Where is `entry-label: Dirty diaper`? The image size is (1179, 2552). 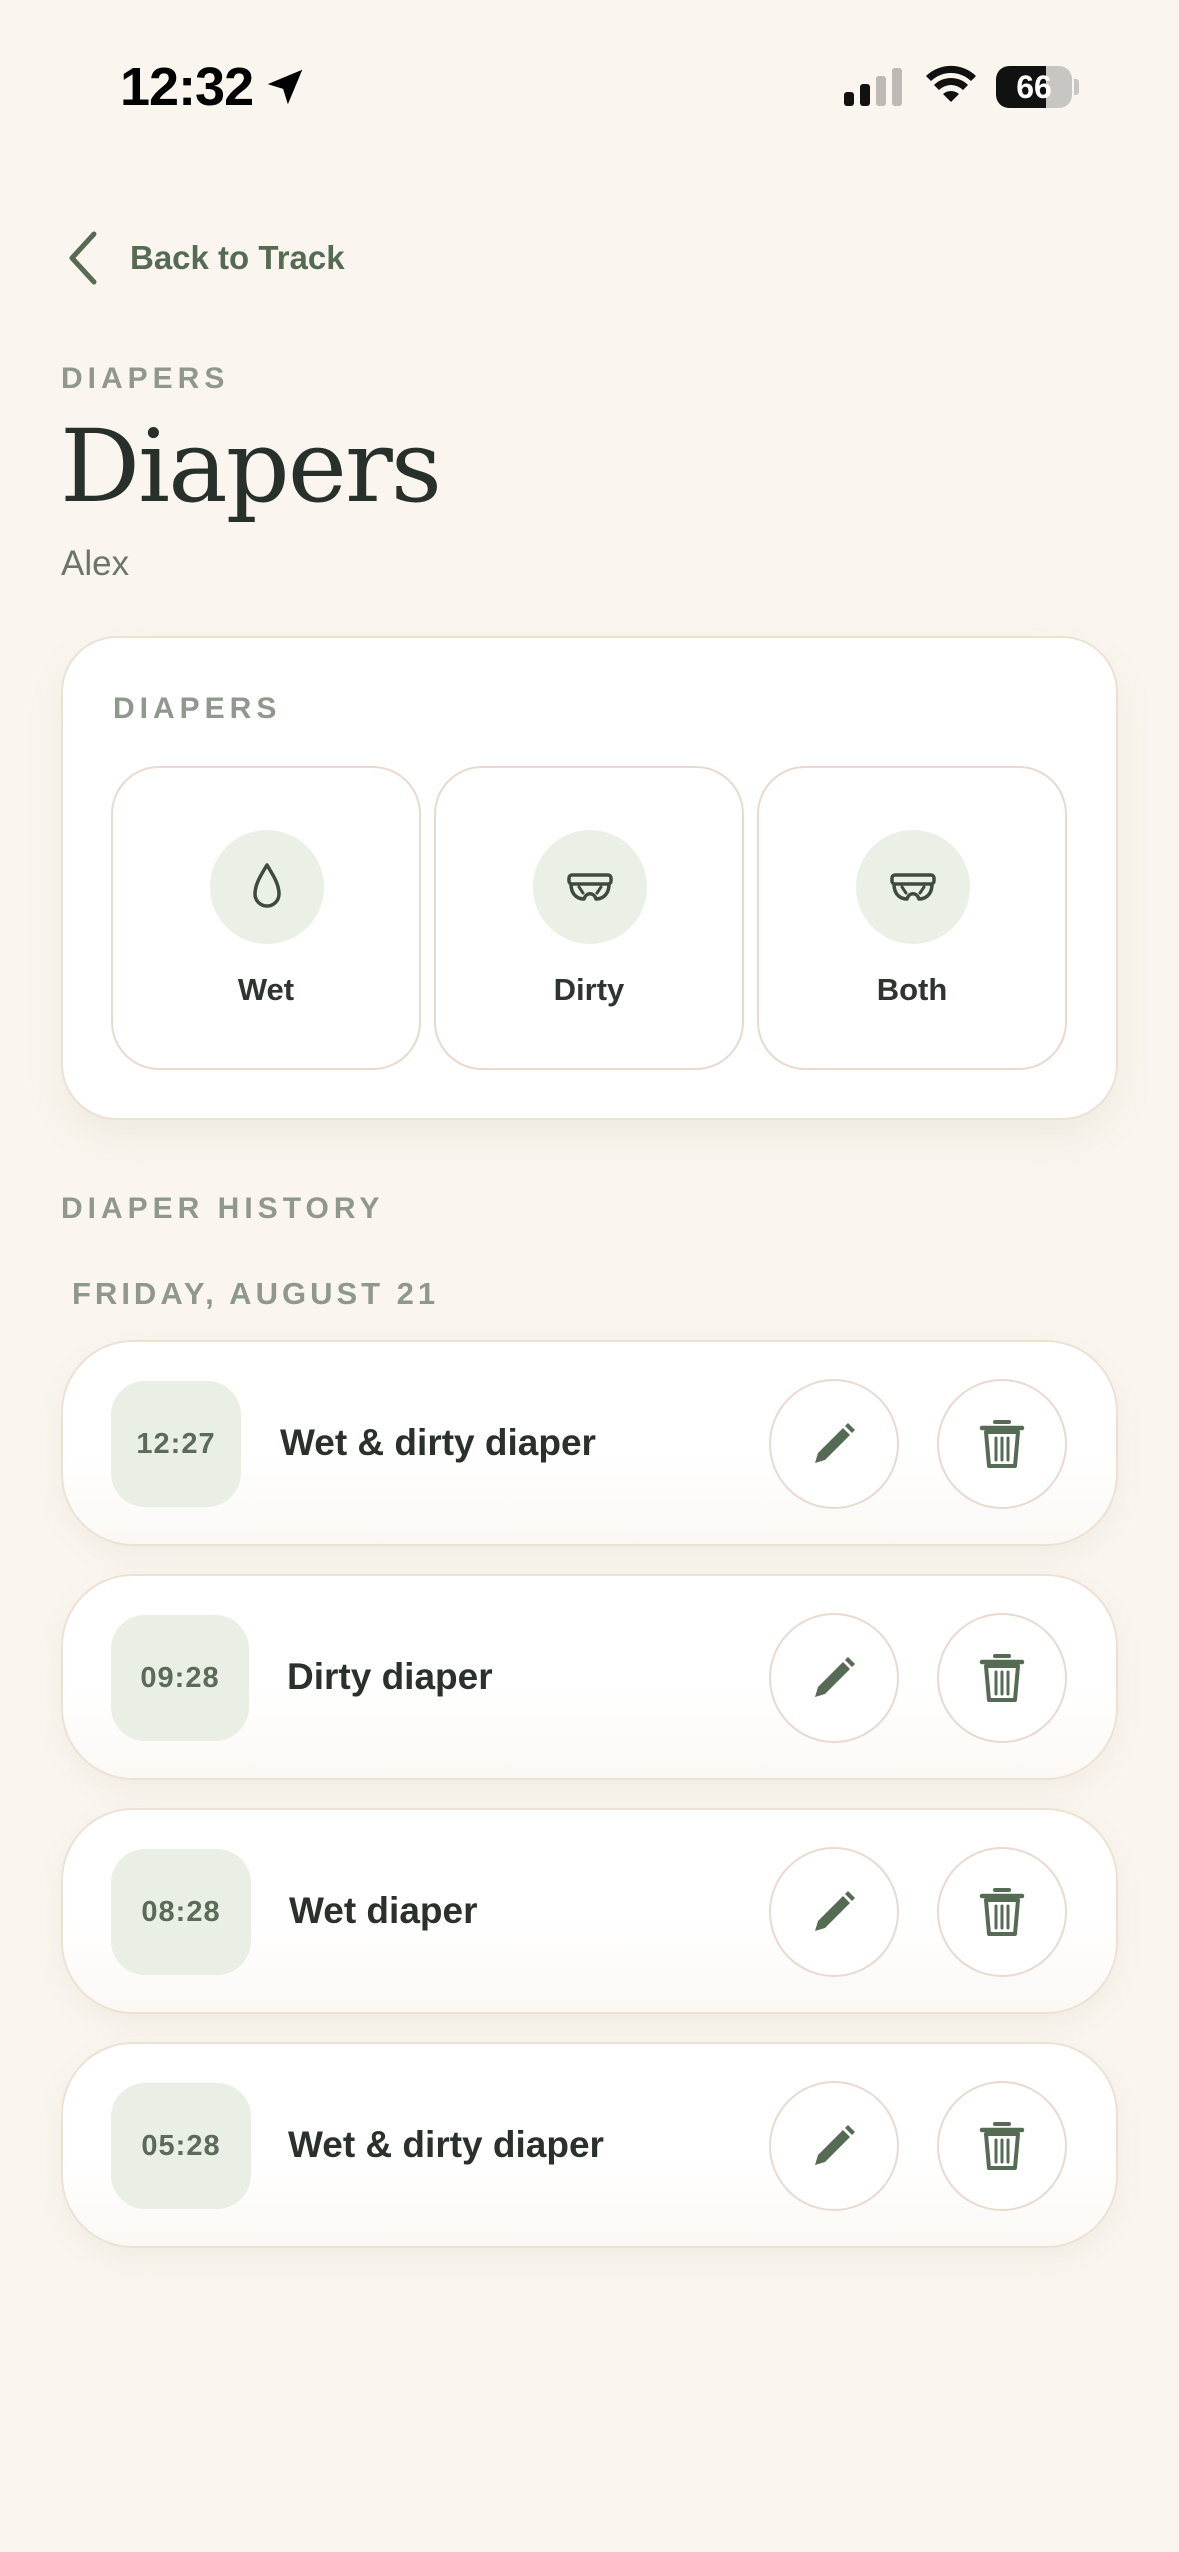
entry-label: Dirty diaper is located at coordinates (390, 1676).